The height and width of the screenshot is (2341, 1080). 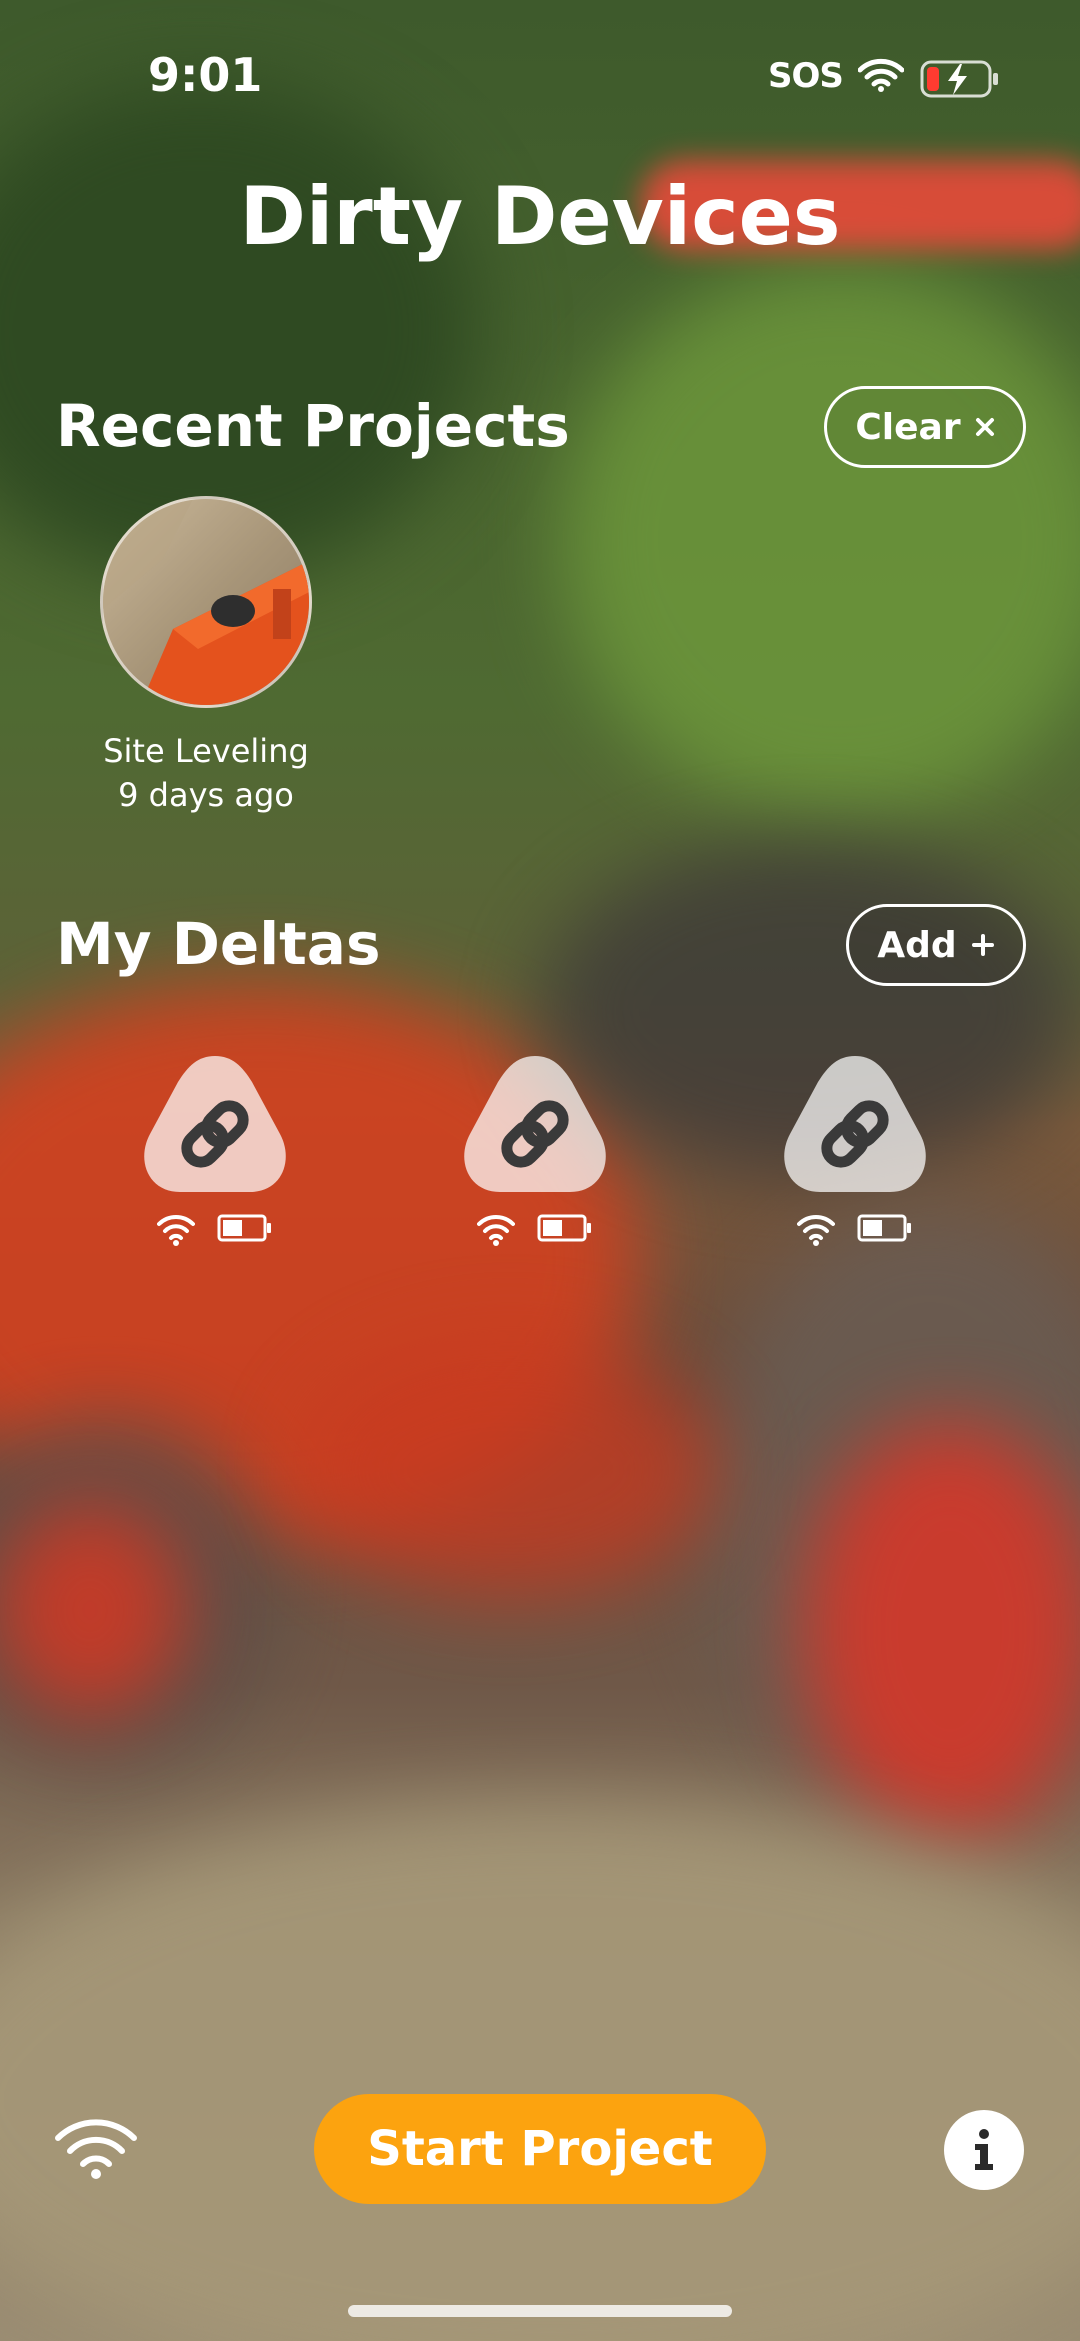 I want to click on home-indicator, so click(x=540, y=2311).